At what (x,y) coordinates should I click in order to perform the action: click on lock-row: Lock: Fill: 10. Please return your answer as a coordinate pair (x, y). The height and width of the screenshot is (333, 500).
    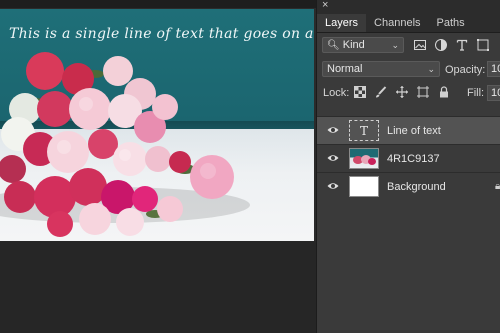
    Looking at the image, I should click on (408, 93).